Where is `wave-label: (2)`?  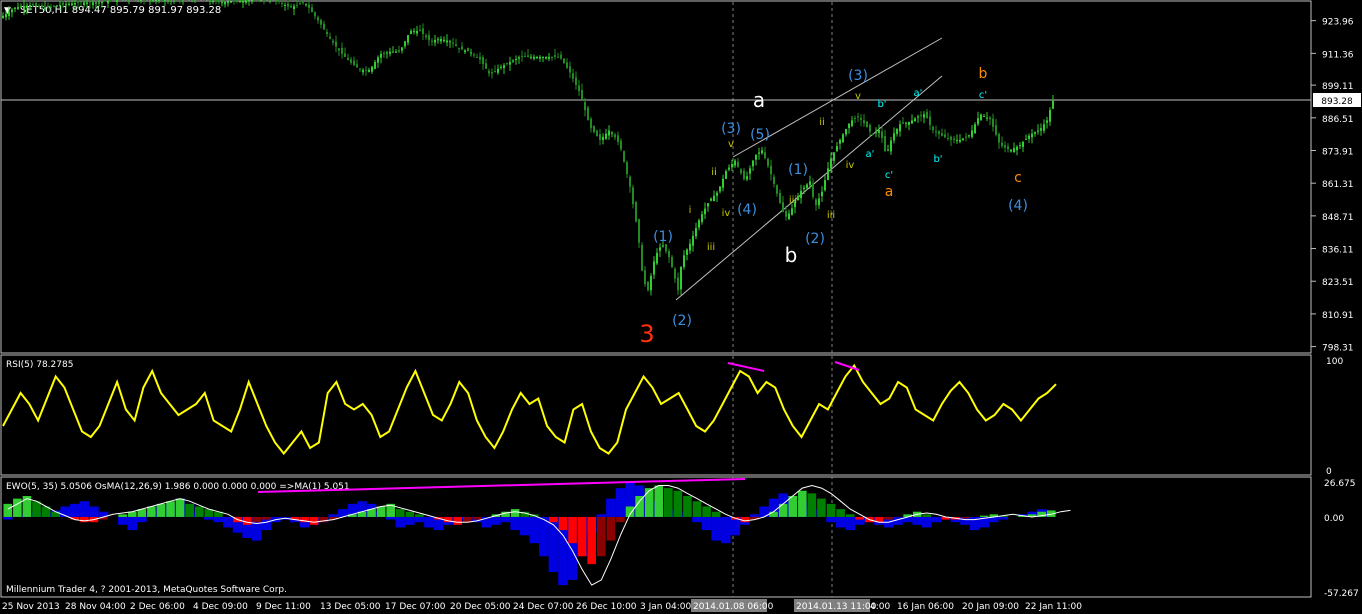 wave-label: (2) is located at coordinates (815, 239).